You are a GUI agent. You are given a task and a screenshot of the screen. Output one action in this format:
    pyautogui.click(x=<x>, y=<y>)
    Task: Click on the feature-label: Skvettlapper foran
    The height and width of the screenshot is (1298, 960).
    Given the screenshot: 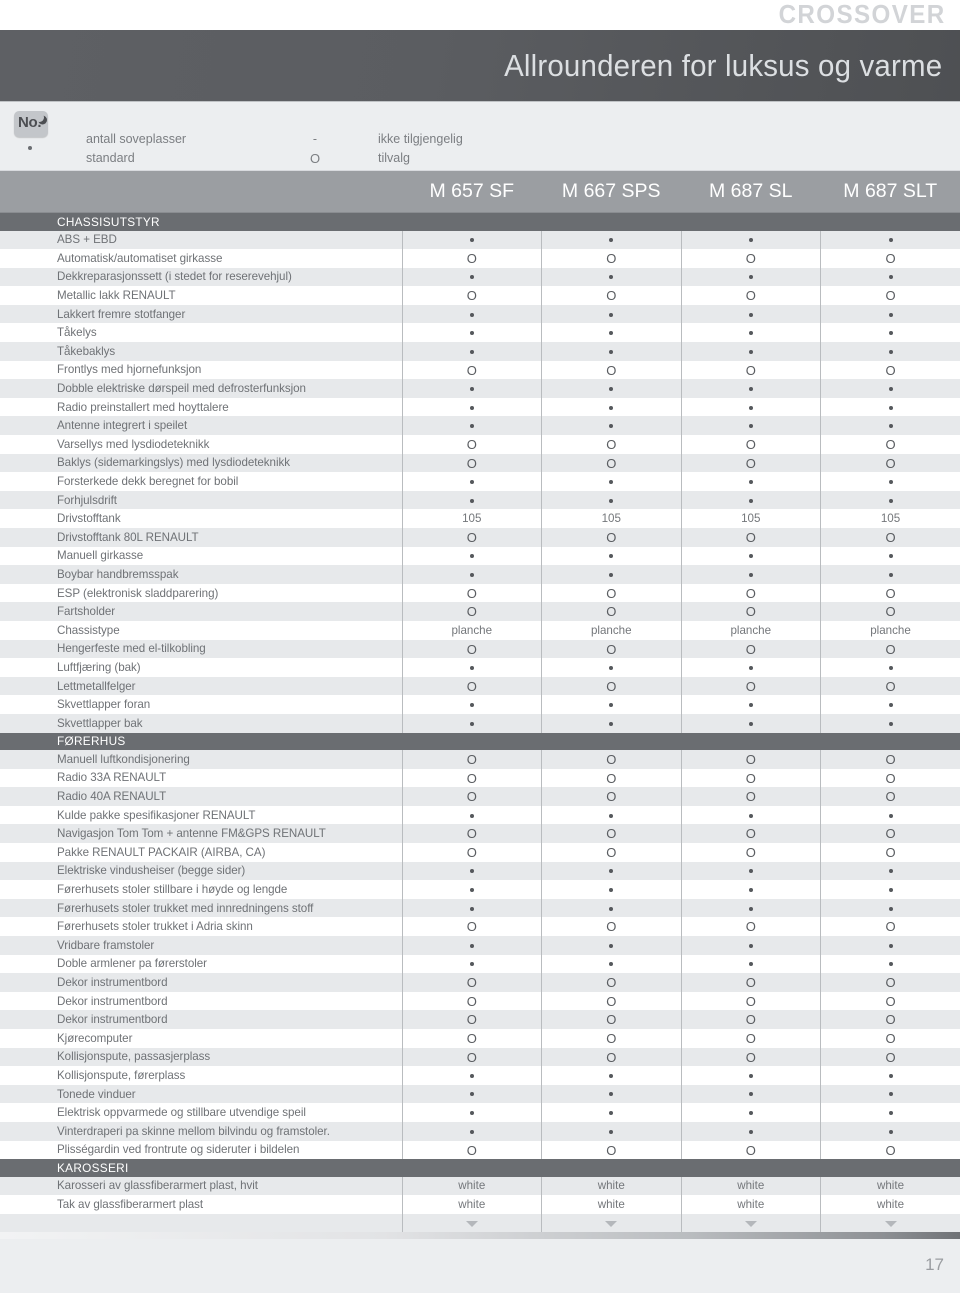 What is the action you would take?
    pyautogui.click(x=201, y=704)
    